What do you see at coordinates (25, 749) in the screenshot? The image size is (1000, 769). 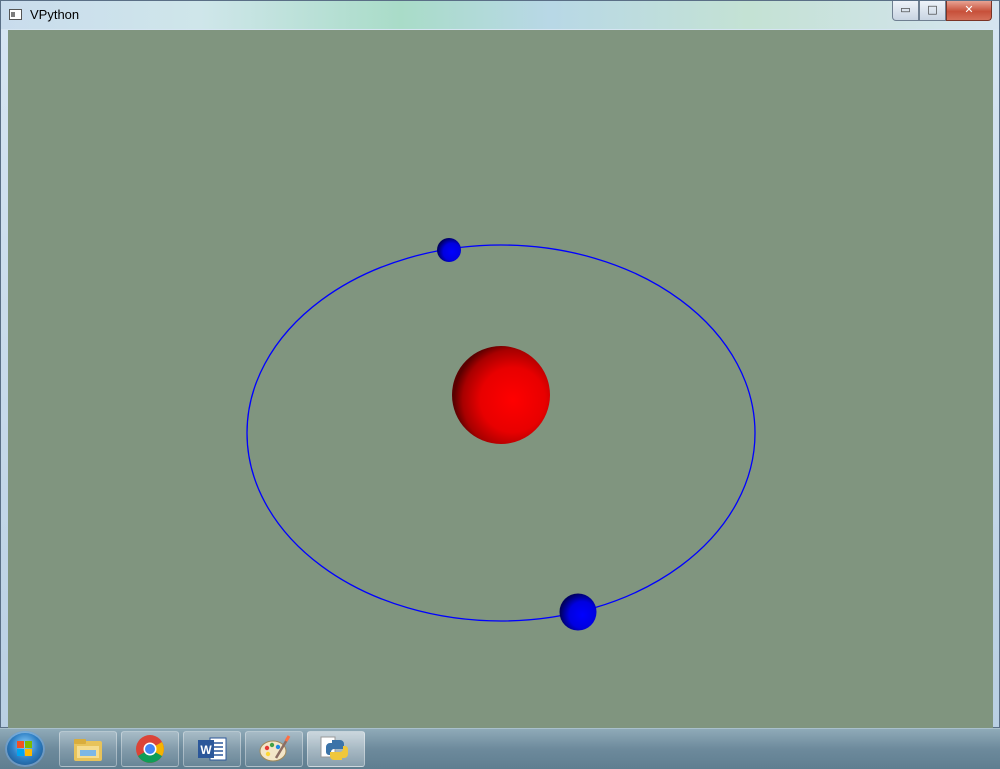 I see `start-button` at bounding box center [25, 749].